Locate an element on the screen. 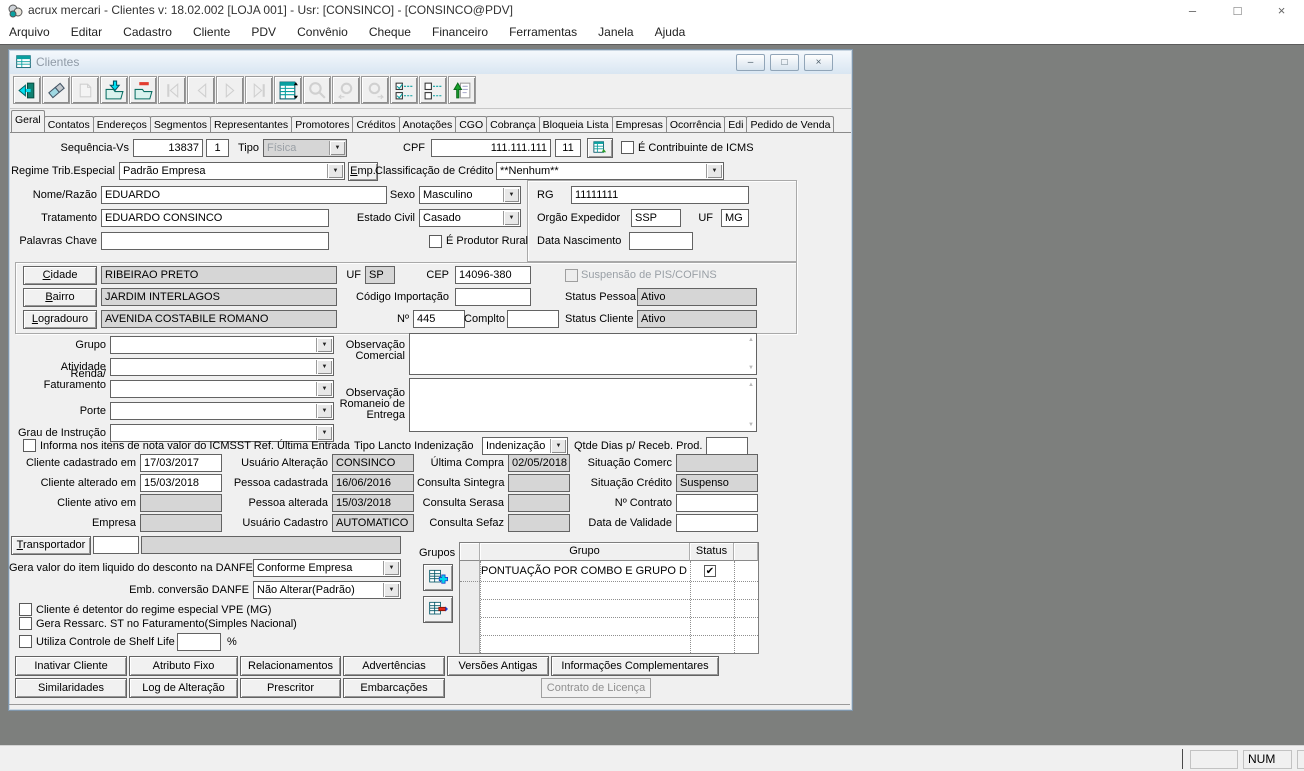  menu-janela: Janela is located at coordinates (615, 32).